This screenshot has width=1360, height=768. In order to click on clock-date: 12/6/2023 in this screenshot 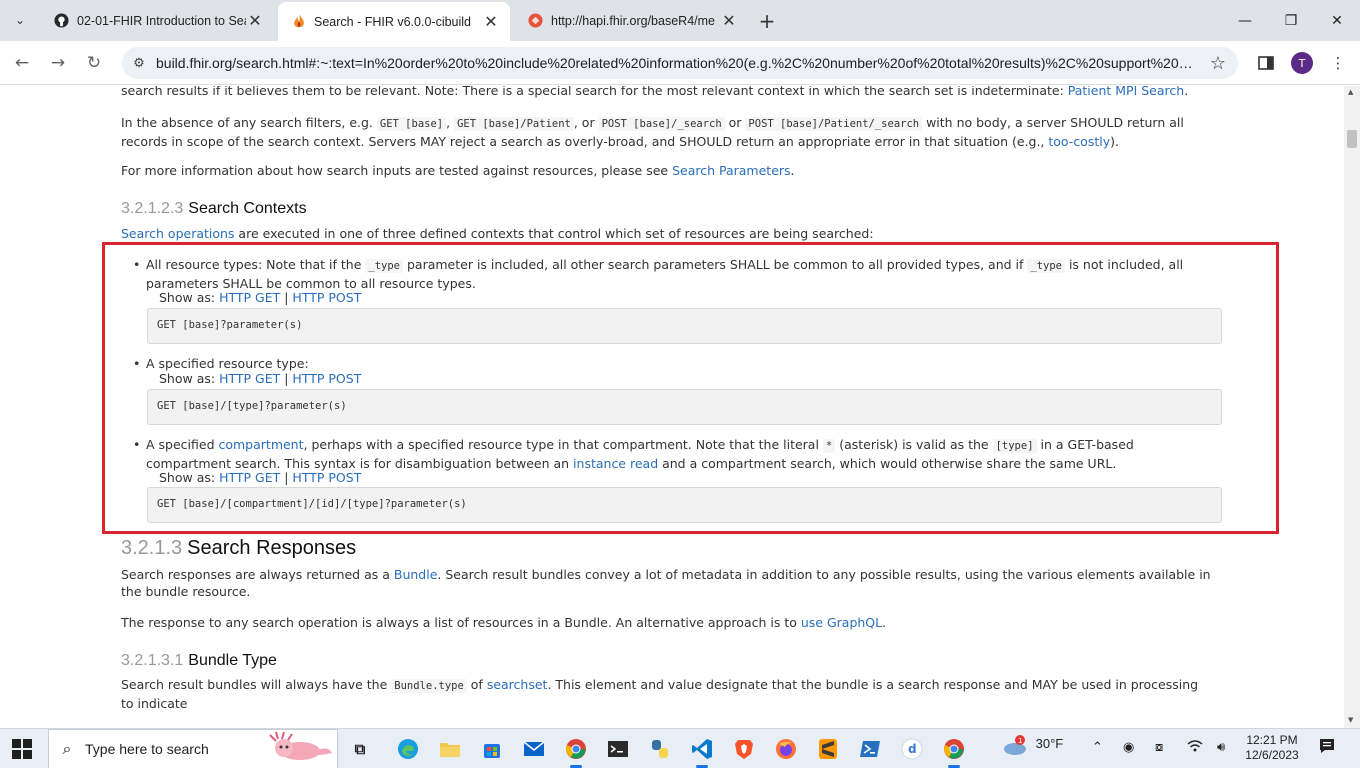, I will do `click(1272, 755)`.